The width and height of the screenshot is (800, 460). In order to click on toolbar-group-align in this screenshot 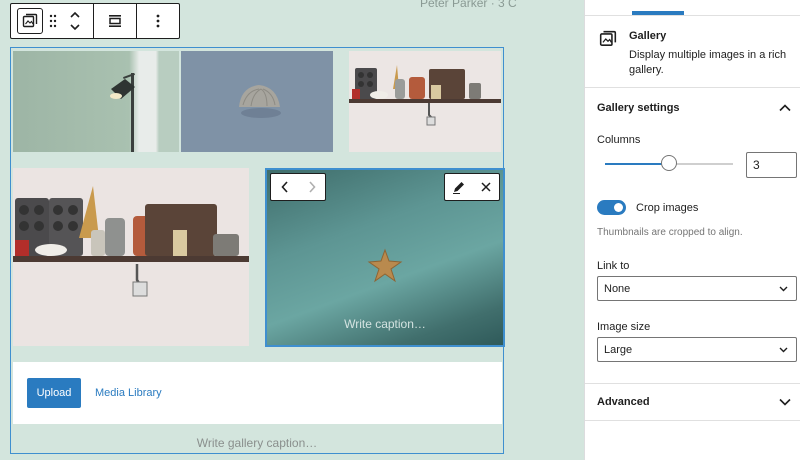, I will do `click(115, 21)`.